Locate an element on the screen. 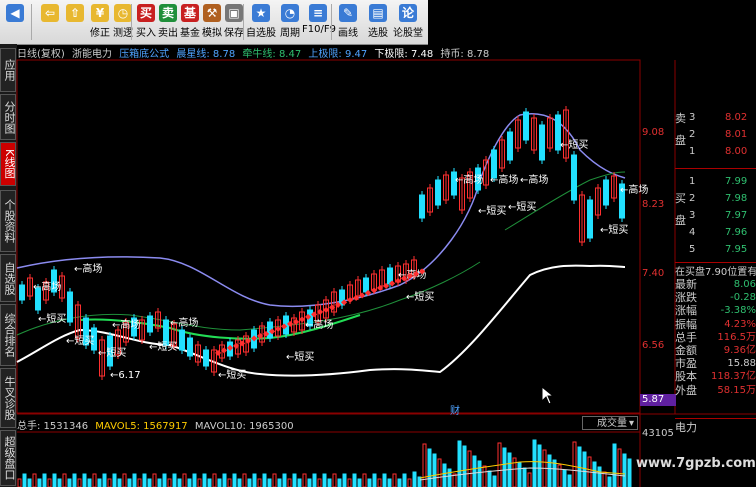  stat-label: 振幅 is located at coordinates (686, 324).